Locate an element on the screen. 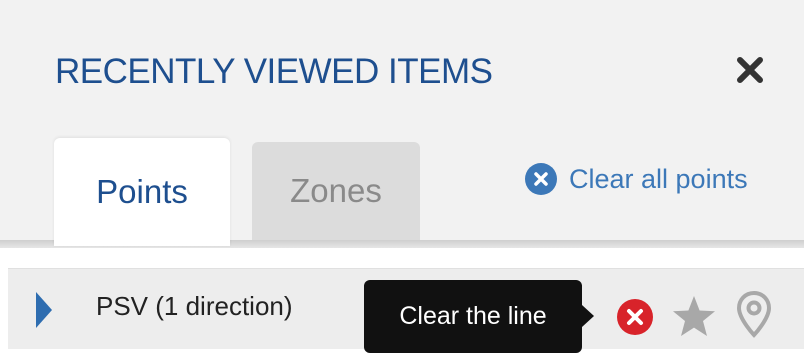 Image resolution: width=804 pixels, height=360 pixels. clear-line-button is located at coordinates (635, 317).